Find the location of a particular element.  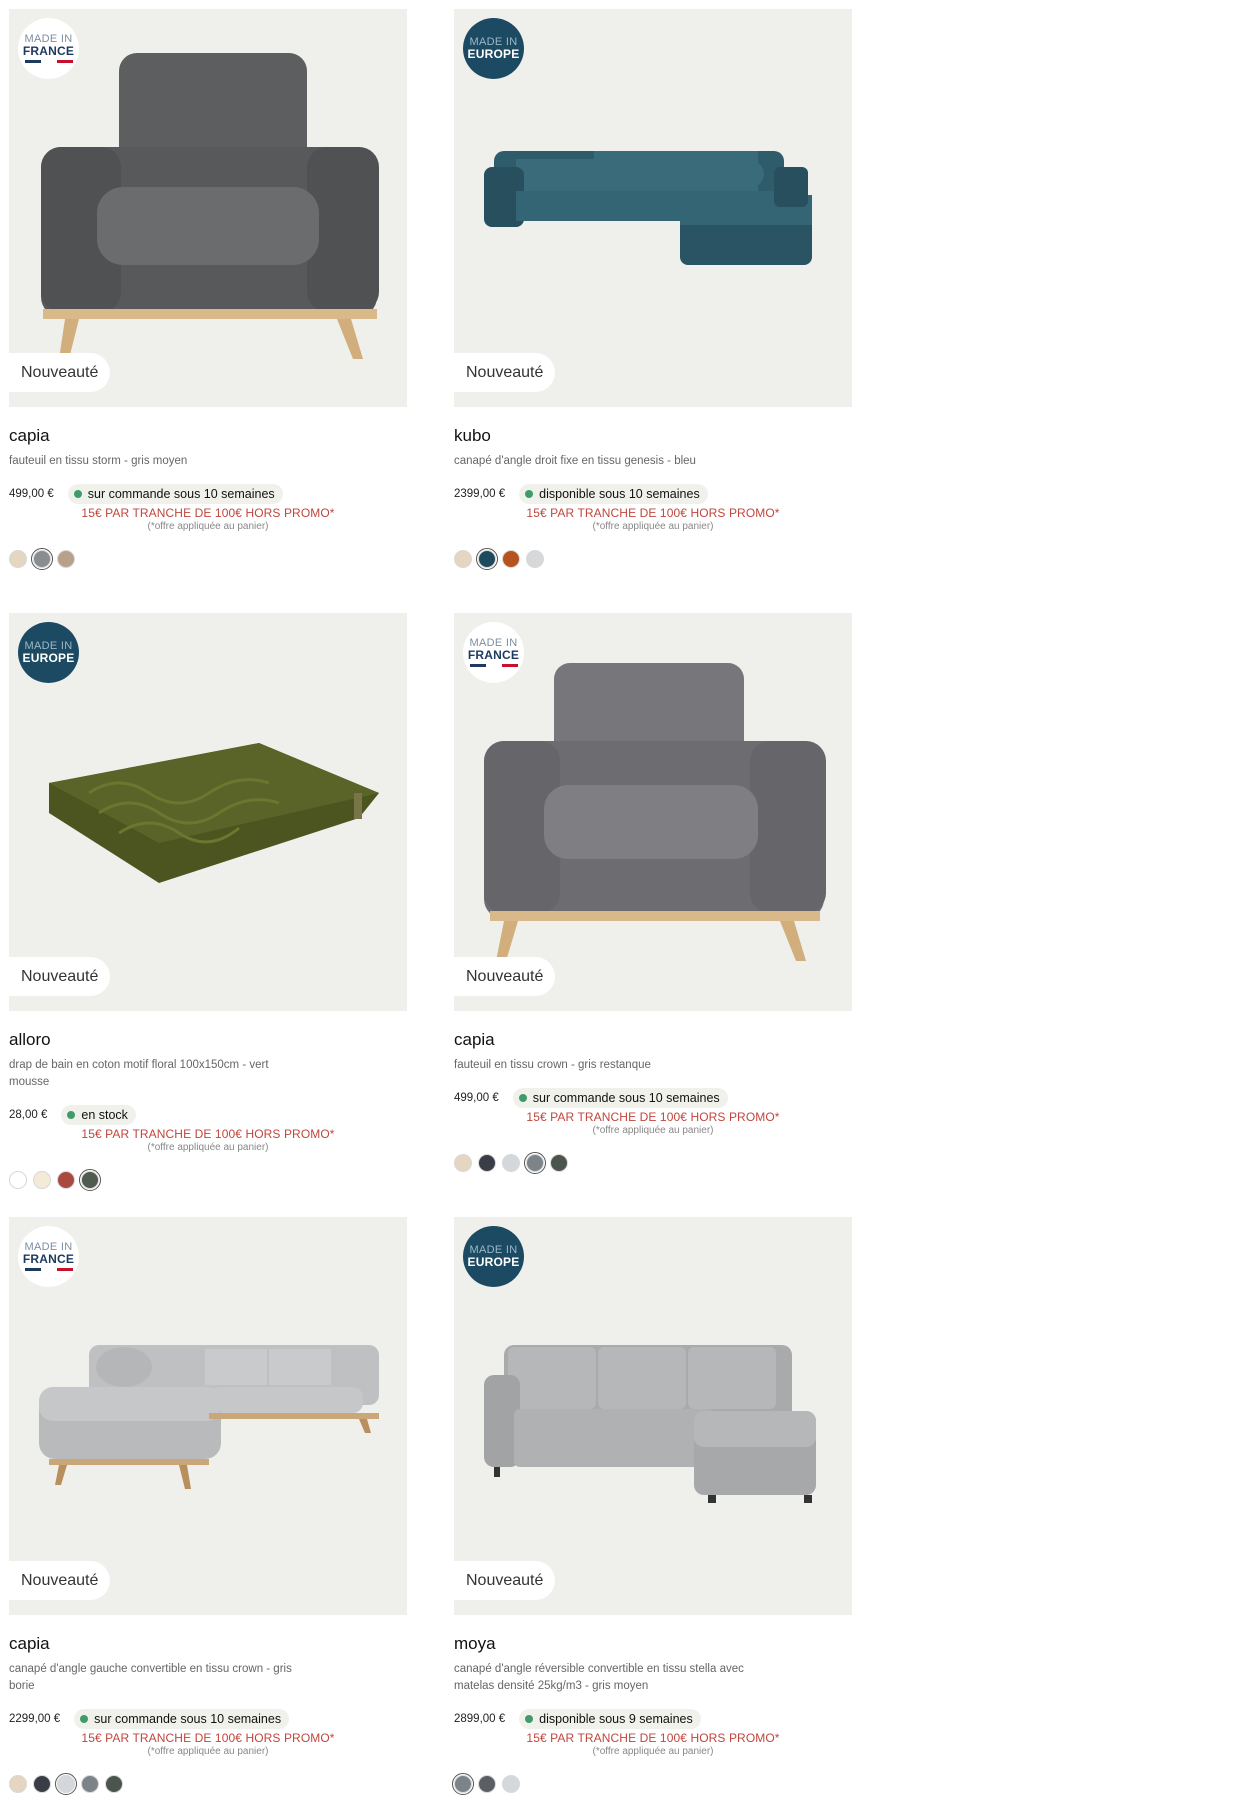

price-row: 2299,00 € sur commande sous 10 semaines is located at coordinates (208, 1719).